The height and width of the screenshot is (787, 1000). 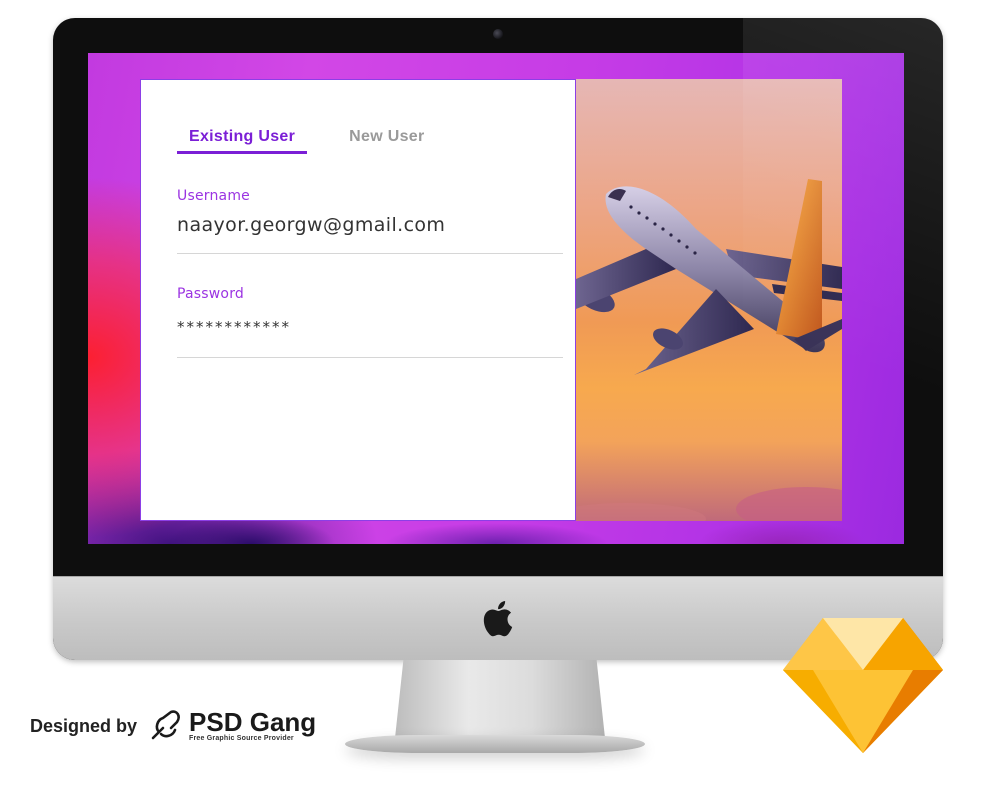 What do you see at coordinates (213, 196) in the screenshot?
I see `username-label: Username` at bounding box center [213, 196].